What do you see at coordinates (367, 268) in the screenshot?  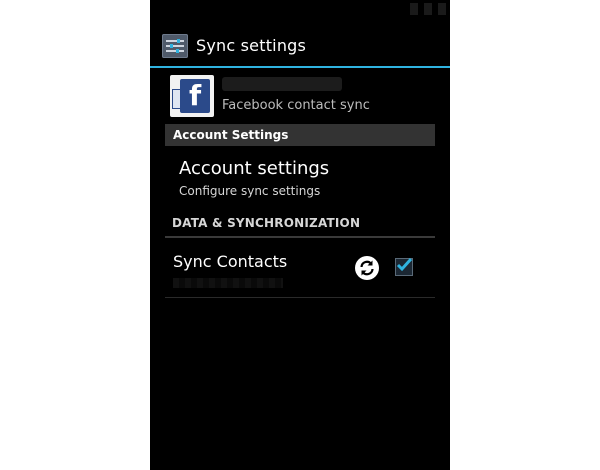 I see `sync-refresh-icon` at bounding box center [367, 268].